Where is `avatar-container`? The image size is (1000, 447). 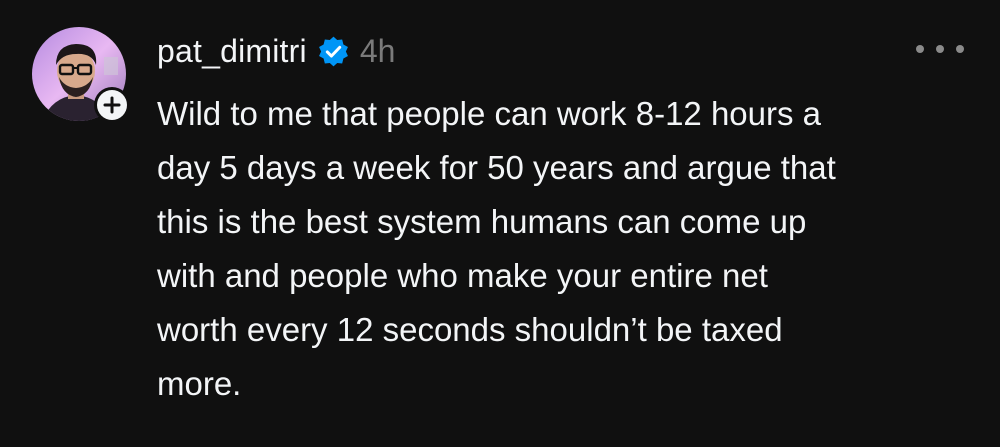 avatar-container is located at coordinates (81, 75).